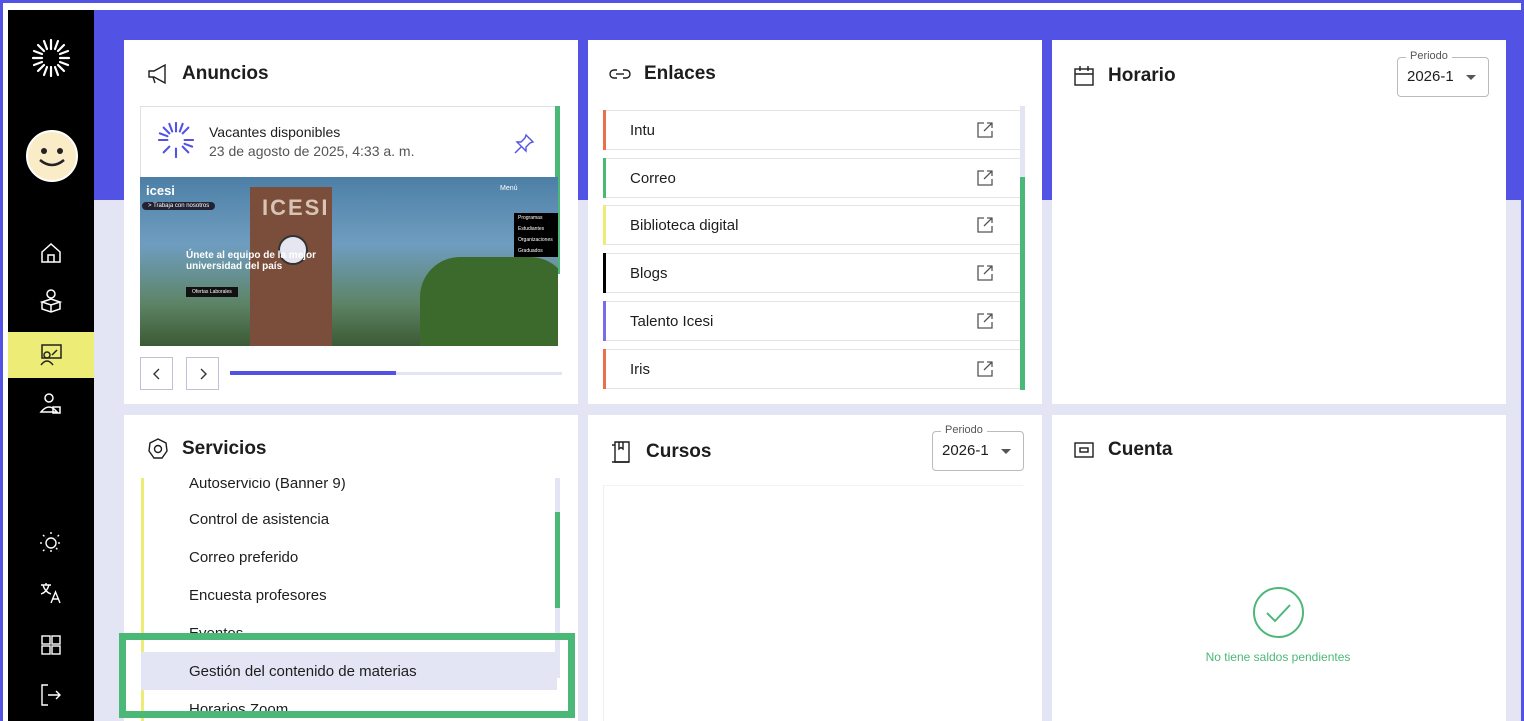  What do you see at coordinates (812, 225) in the screenshot?
I see `link-item-biblioteca: Biblioteca digital` at bounding box center [812, 225].